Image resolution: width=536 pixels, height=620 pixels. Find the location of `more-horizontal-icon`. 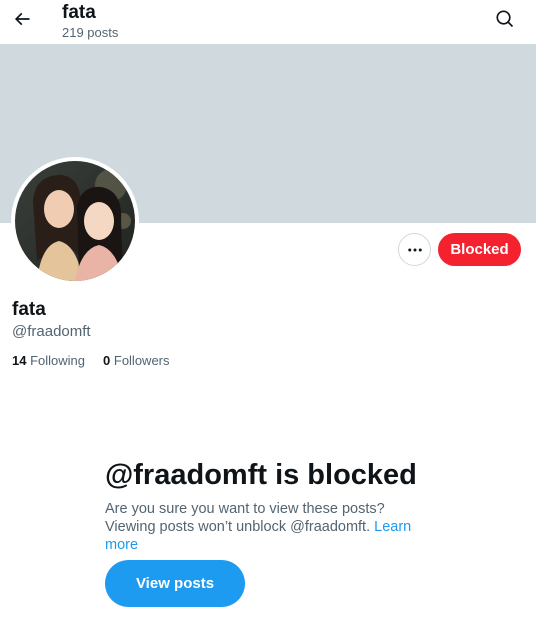

more-horizontal-icon is located at coordinates (414, 249).